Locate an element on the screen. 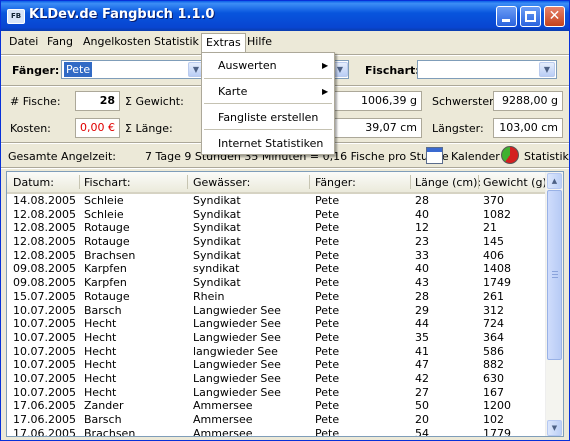 The image size is (570, 441). submenu-arrow-icon: ▶ is located at coordinates (325, 65).